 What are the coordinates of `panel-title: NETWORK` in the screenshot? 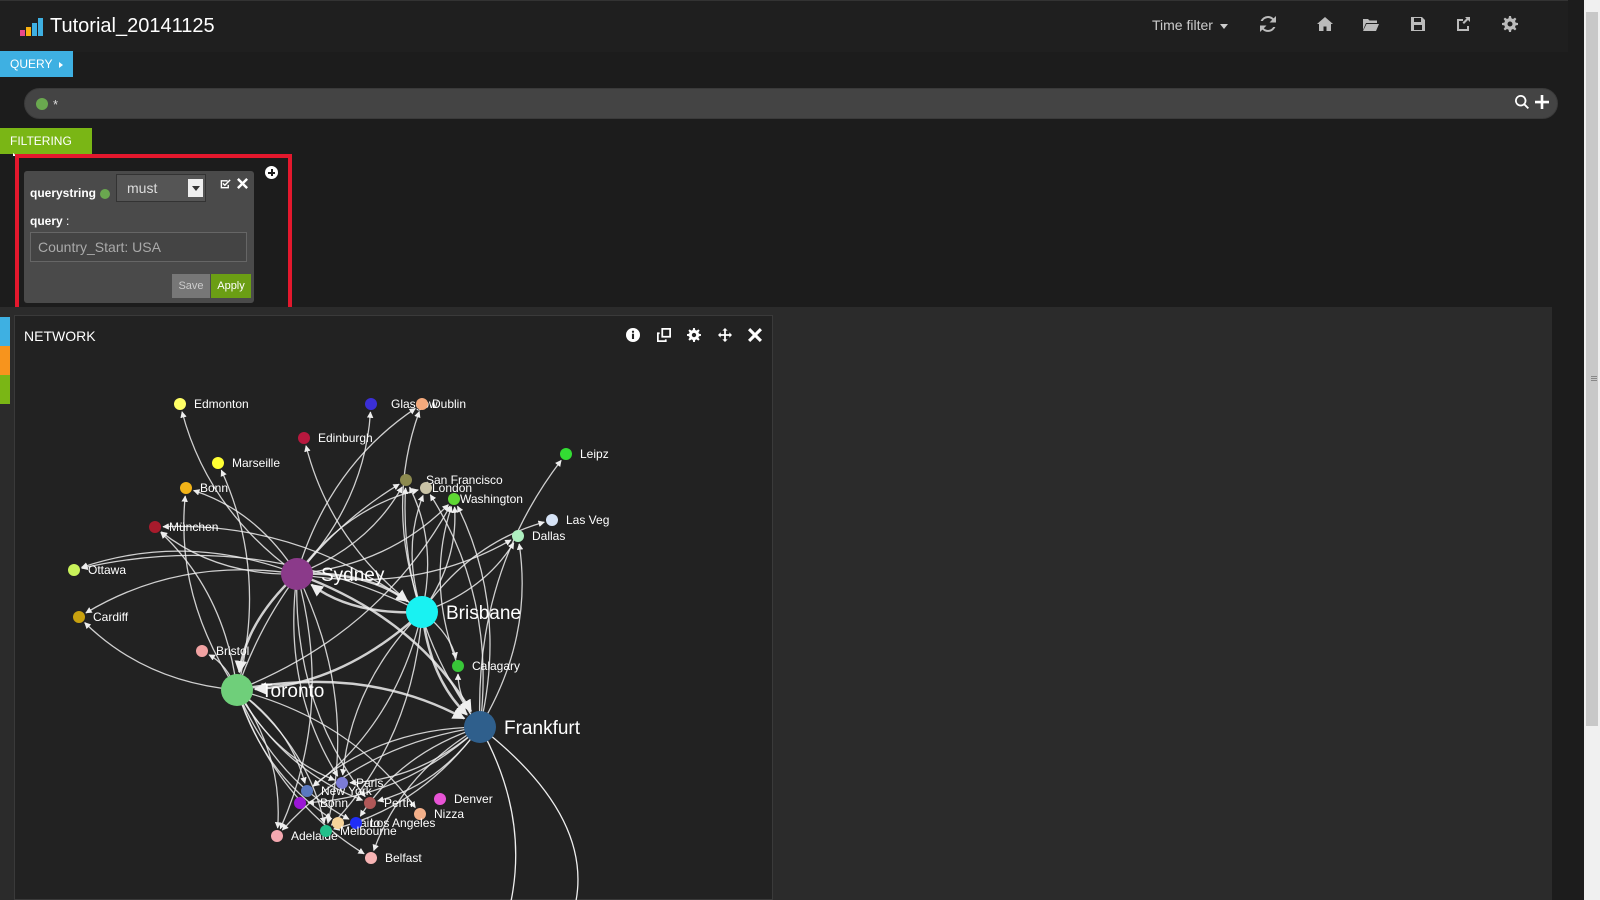 It's located at (60, 336).